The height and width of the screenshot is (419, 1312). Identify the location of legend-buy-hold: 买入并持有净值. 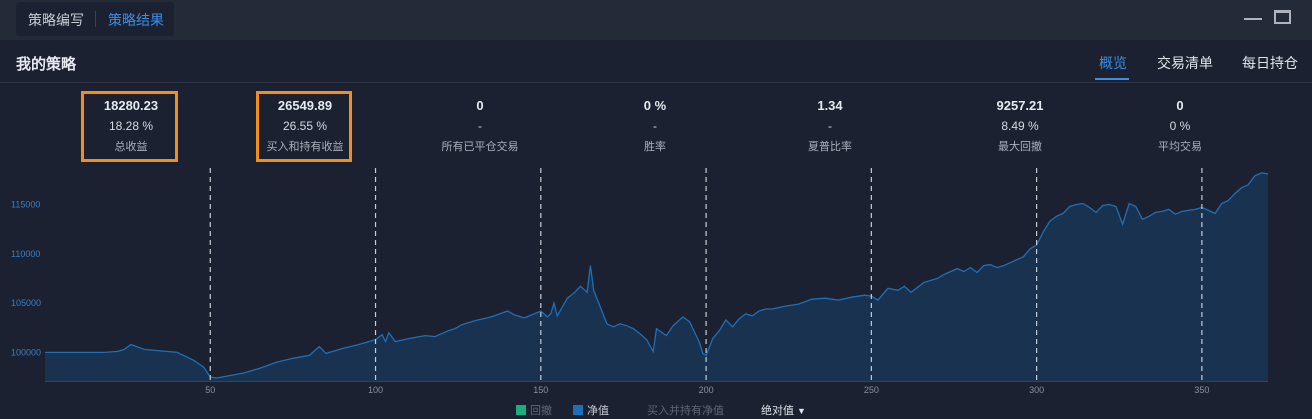
(685, 411).